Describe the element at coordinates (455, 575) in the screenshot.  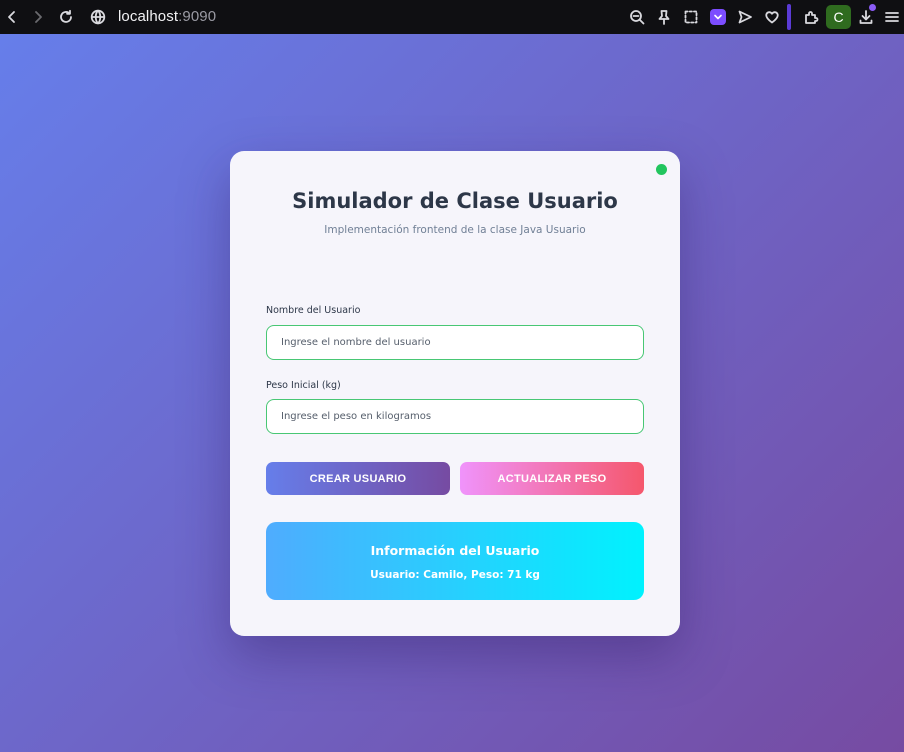
I see `info-text: Usuario: Camilo, Peso: 71 kg` at that location.